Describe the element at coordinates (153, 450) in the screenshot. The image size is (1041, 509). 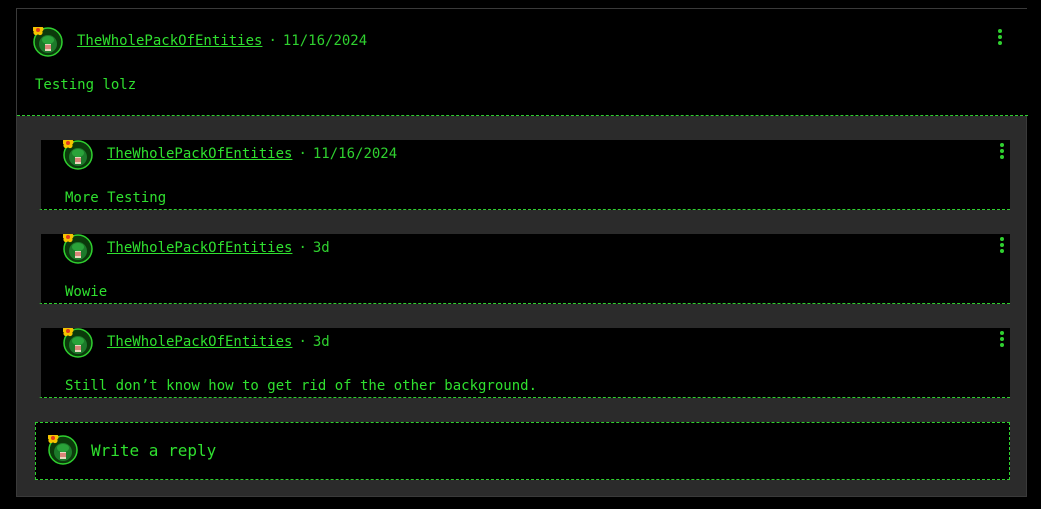
I see `reply-input-placeholder: Write a reply` at that location.